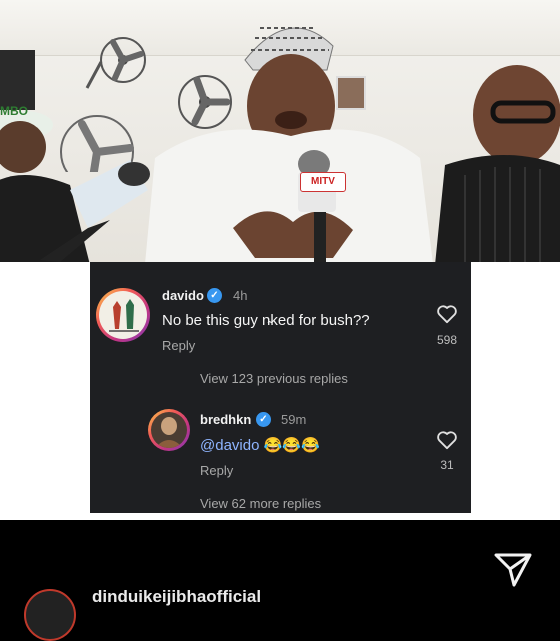  I want to click on mention-link: @davido, so click(229, 445).